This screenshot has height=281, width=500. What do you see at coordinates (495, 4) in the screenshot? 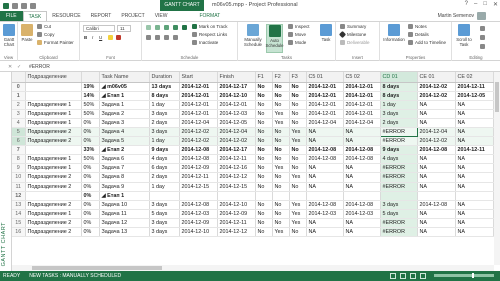
I see `close-icon: ✕` at bounding box center [495, 4].